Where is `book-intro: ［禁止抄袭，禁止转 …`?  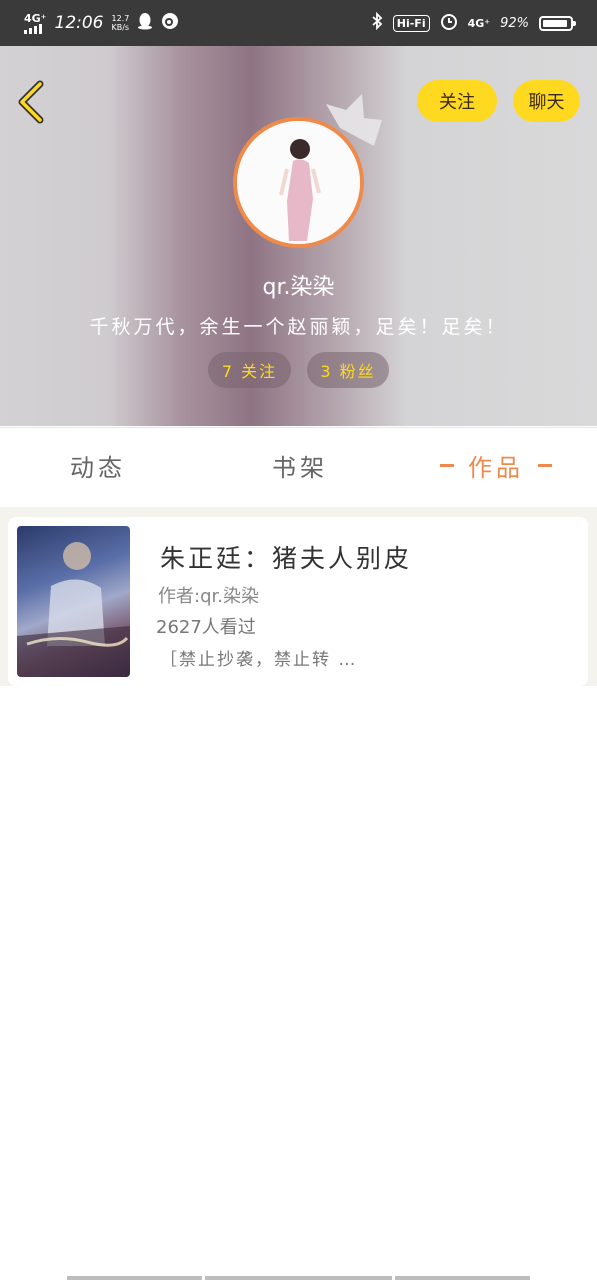 book-intro: ［禁止抄袭，禁止转 … is located at coordinates (259, 660).